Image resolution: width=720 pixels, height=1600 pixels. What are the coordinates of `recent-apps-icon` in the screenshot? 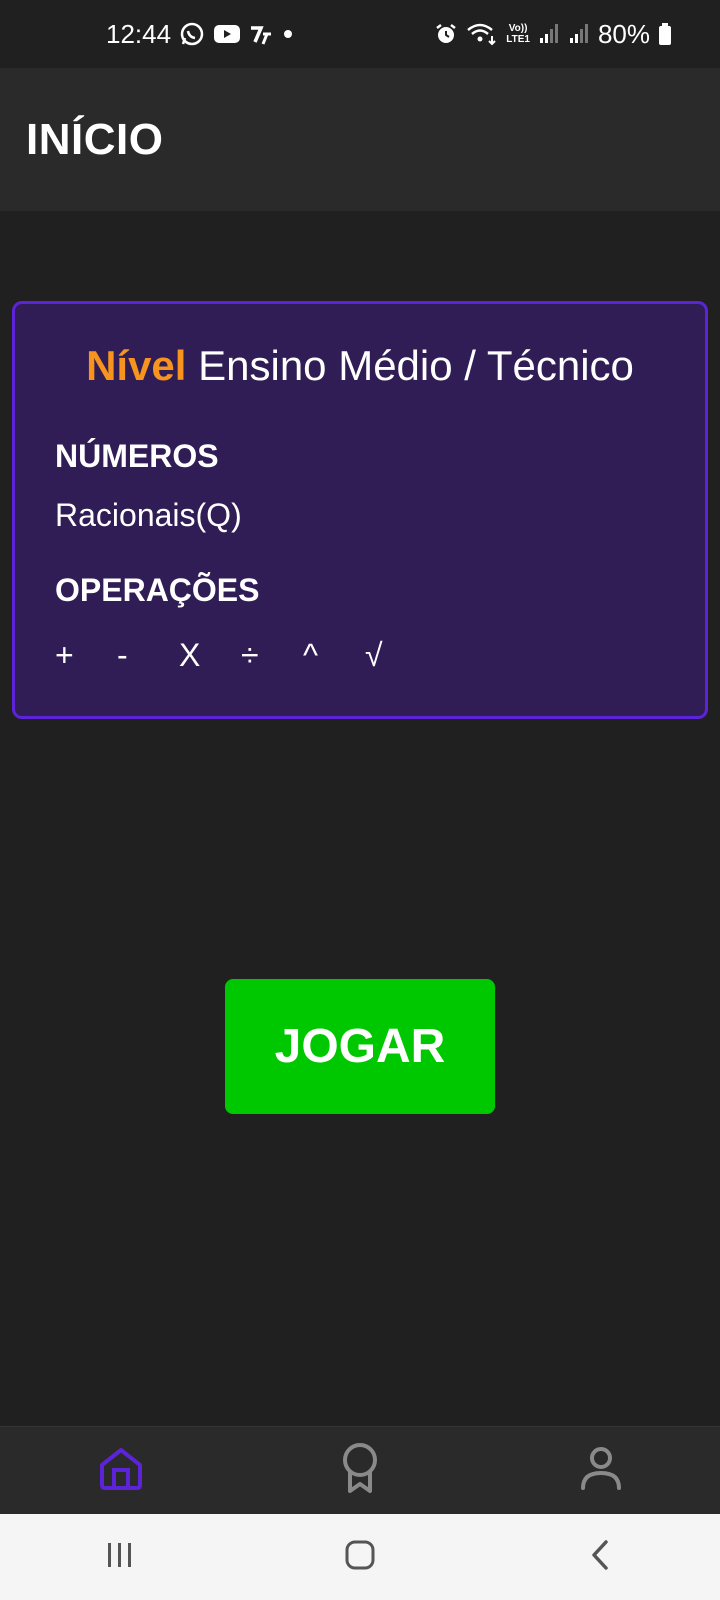 It's located at (120, 1557).